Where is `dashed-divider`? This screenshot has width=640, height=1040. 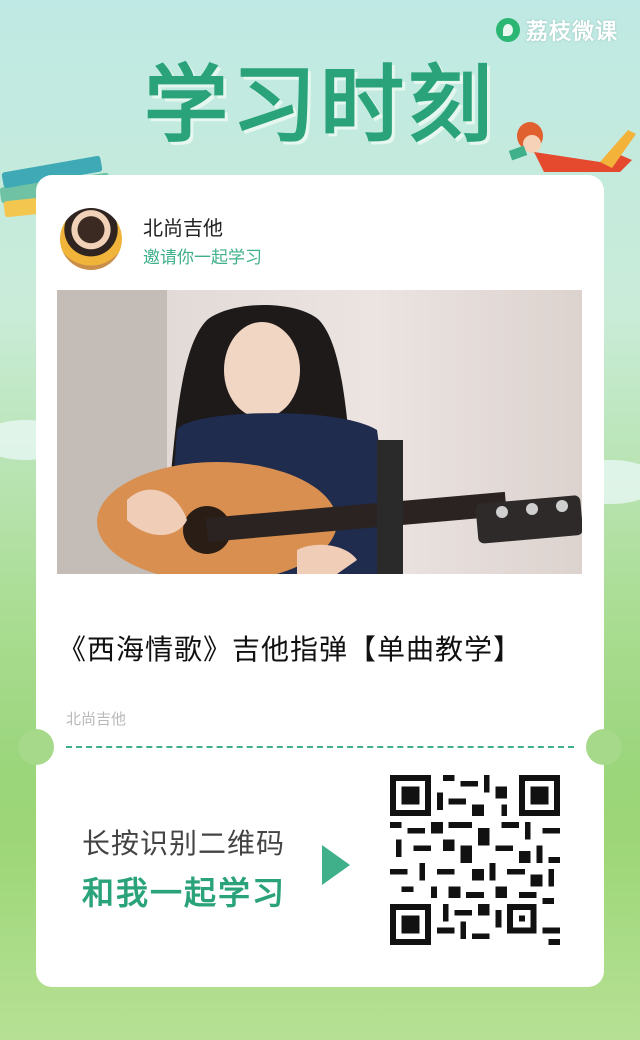 dashed-divider is located at coordinates (320, 747).